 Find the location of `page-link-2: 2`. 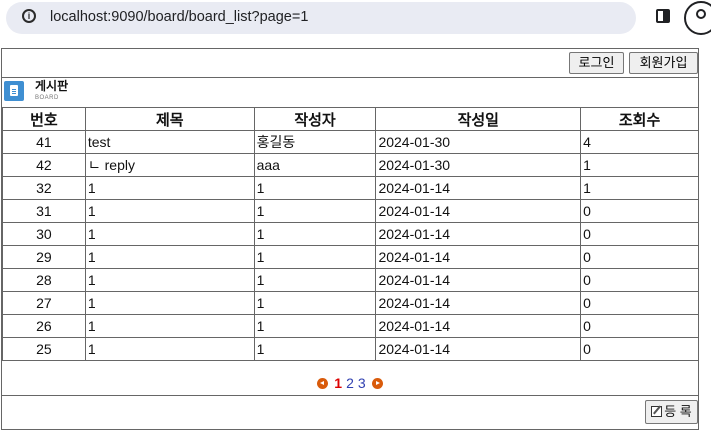

page-link-2: 2 is located at coordinates (350, 383).